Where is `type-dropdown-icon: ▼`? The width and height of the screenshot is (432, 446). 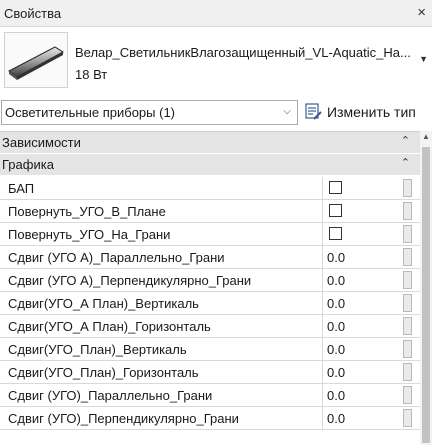 type-dropdown-icon: ▼ is located at coordinates (423, 59).